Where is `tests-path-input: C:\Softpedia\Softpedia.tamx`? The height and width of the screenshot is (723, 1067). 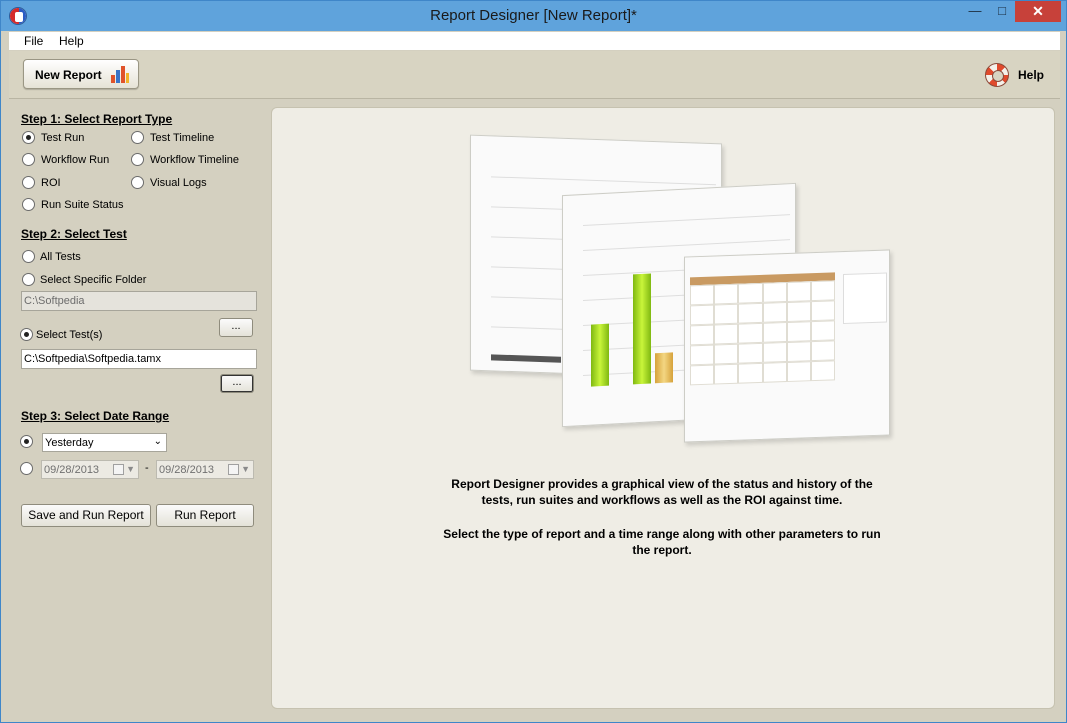 tests-path-input: C:\Softpedia\Softpedia.tamx is located at coordinates (139, 359).